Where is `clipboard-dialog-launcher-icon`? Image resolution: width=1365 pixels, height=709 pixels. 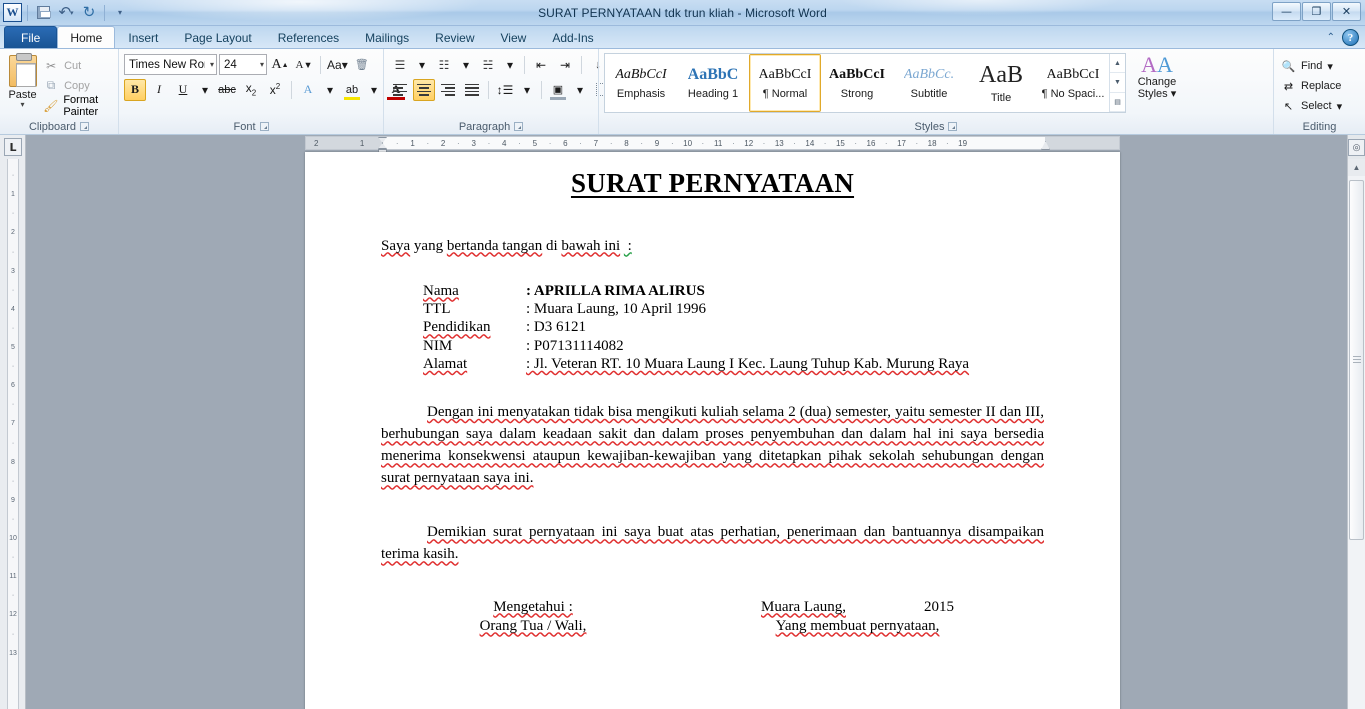 clipboard-dialog-launcher-icon is located at coordinates (85, 126).